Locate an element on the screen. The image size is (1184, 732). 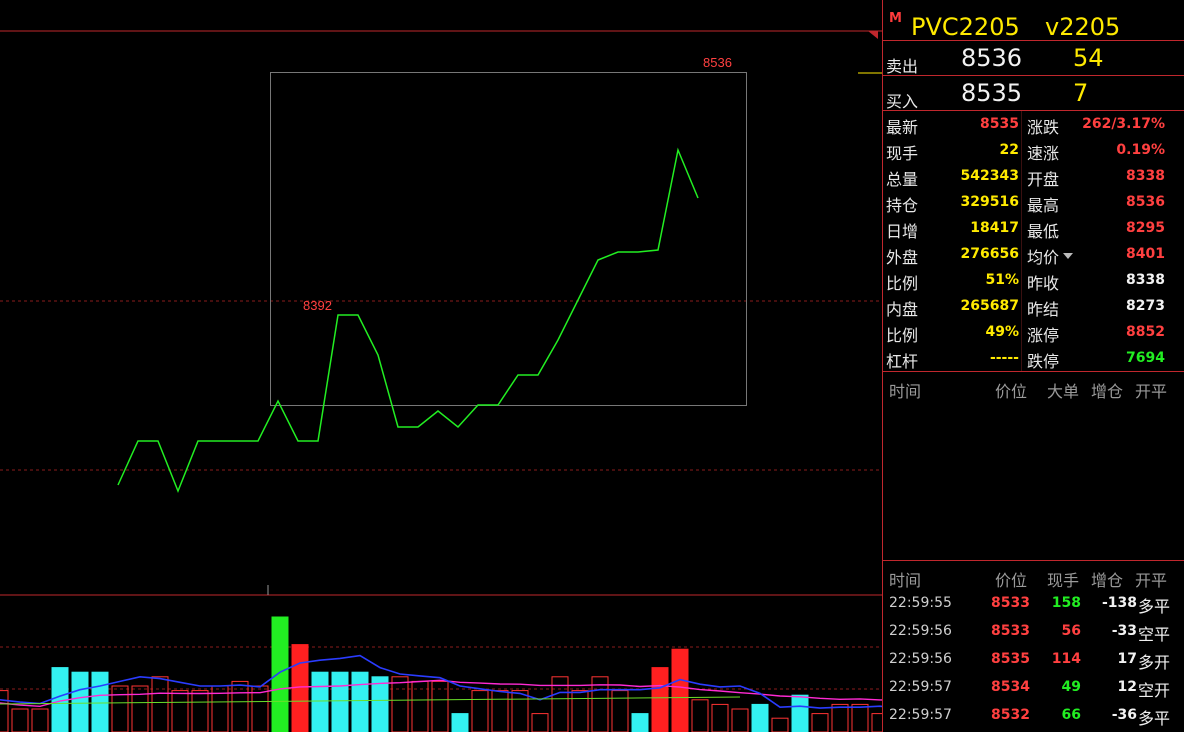
stat-right-4: 最低 8295 is located at coordinates (1100, 229).